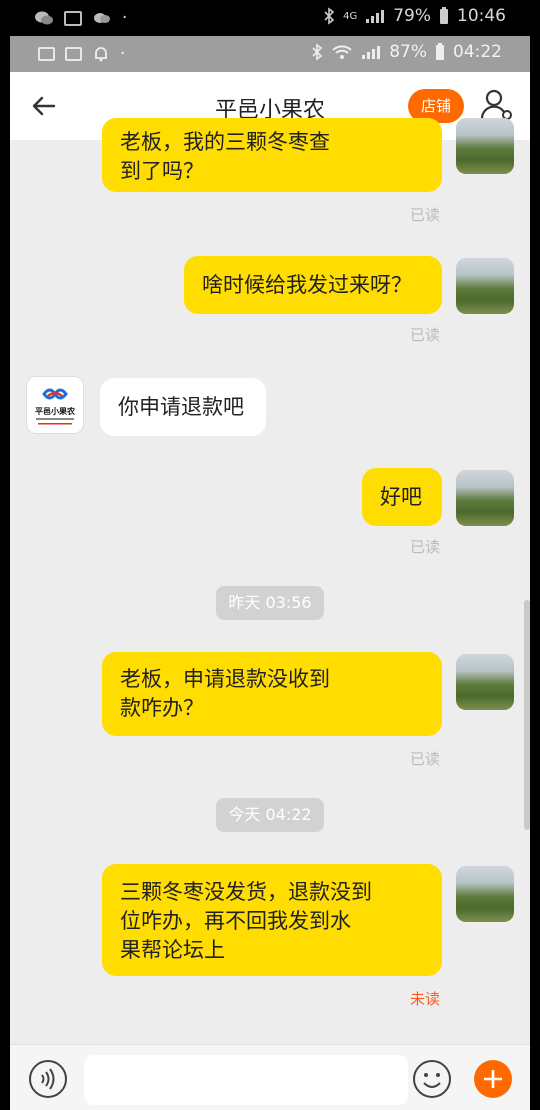  Describe the element at coordinates (432, 1079) in the screenshot. I see `emoji-icon` at that location.